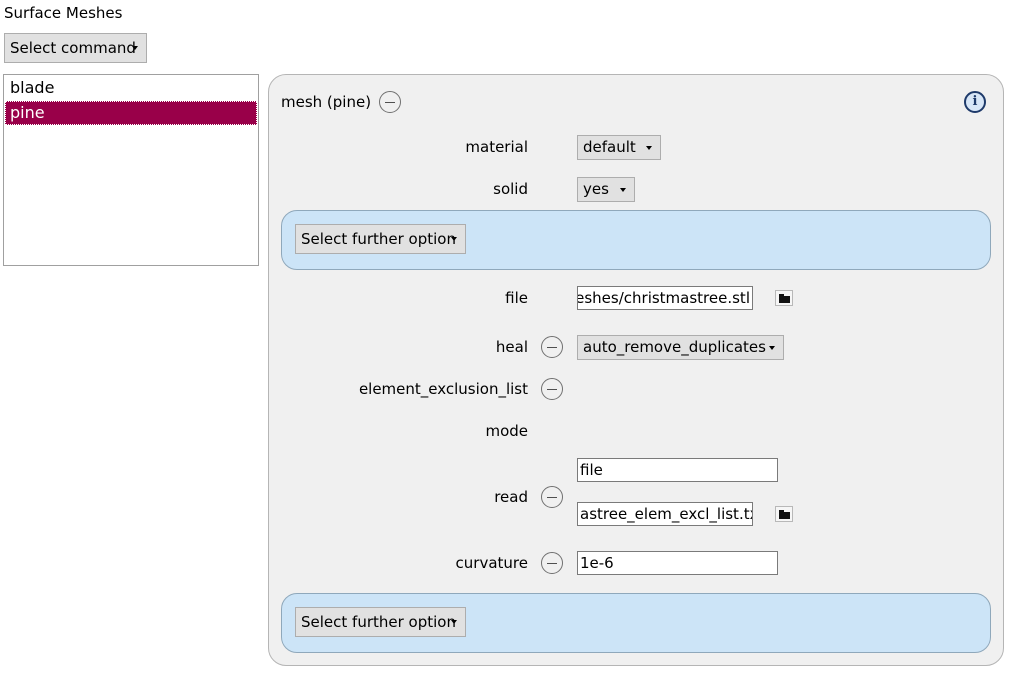  Describe the element at coordinates (677, 563) in the screenshot. I see `curvature-input: 1e-6` at that location.